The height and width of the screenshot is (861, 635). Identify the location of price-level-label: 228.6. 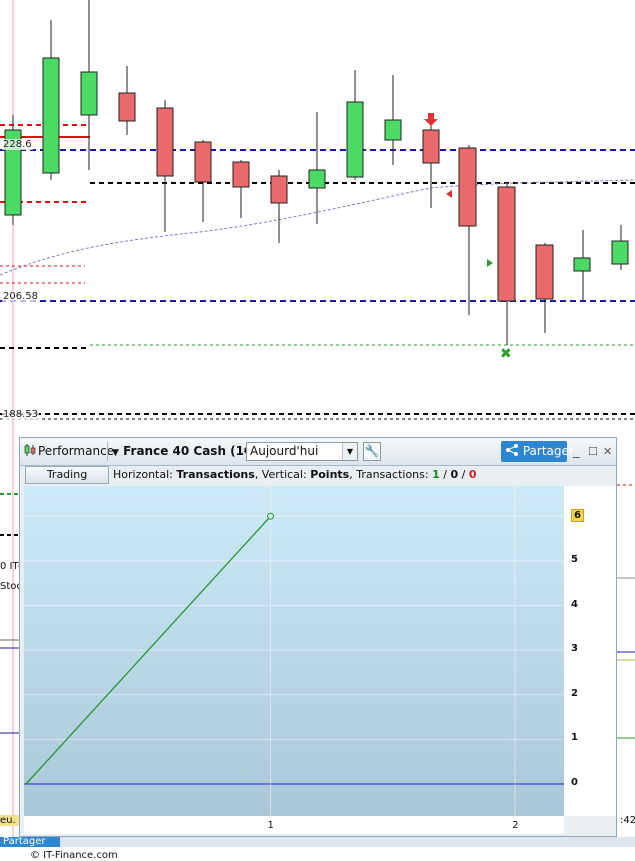
(17, 144).